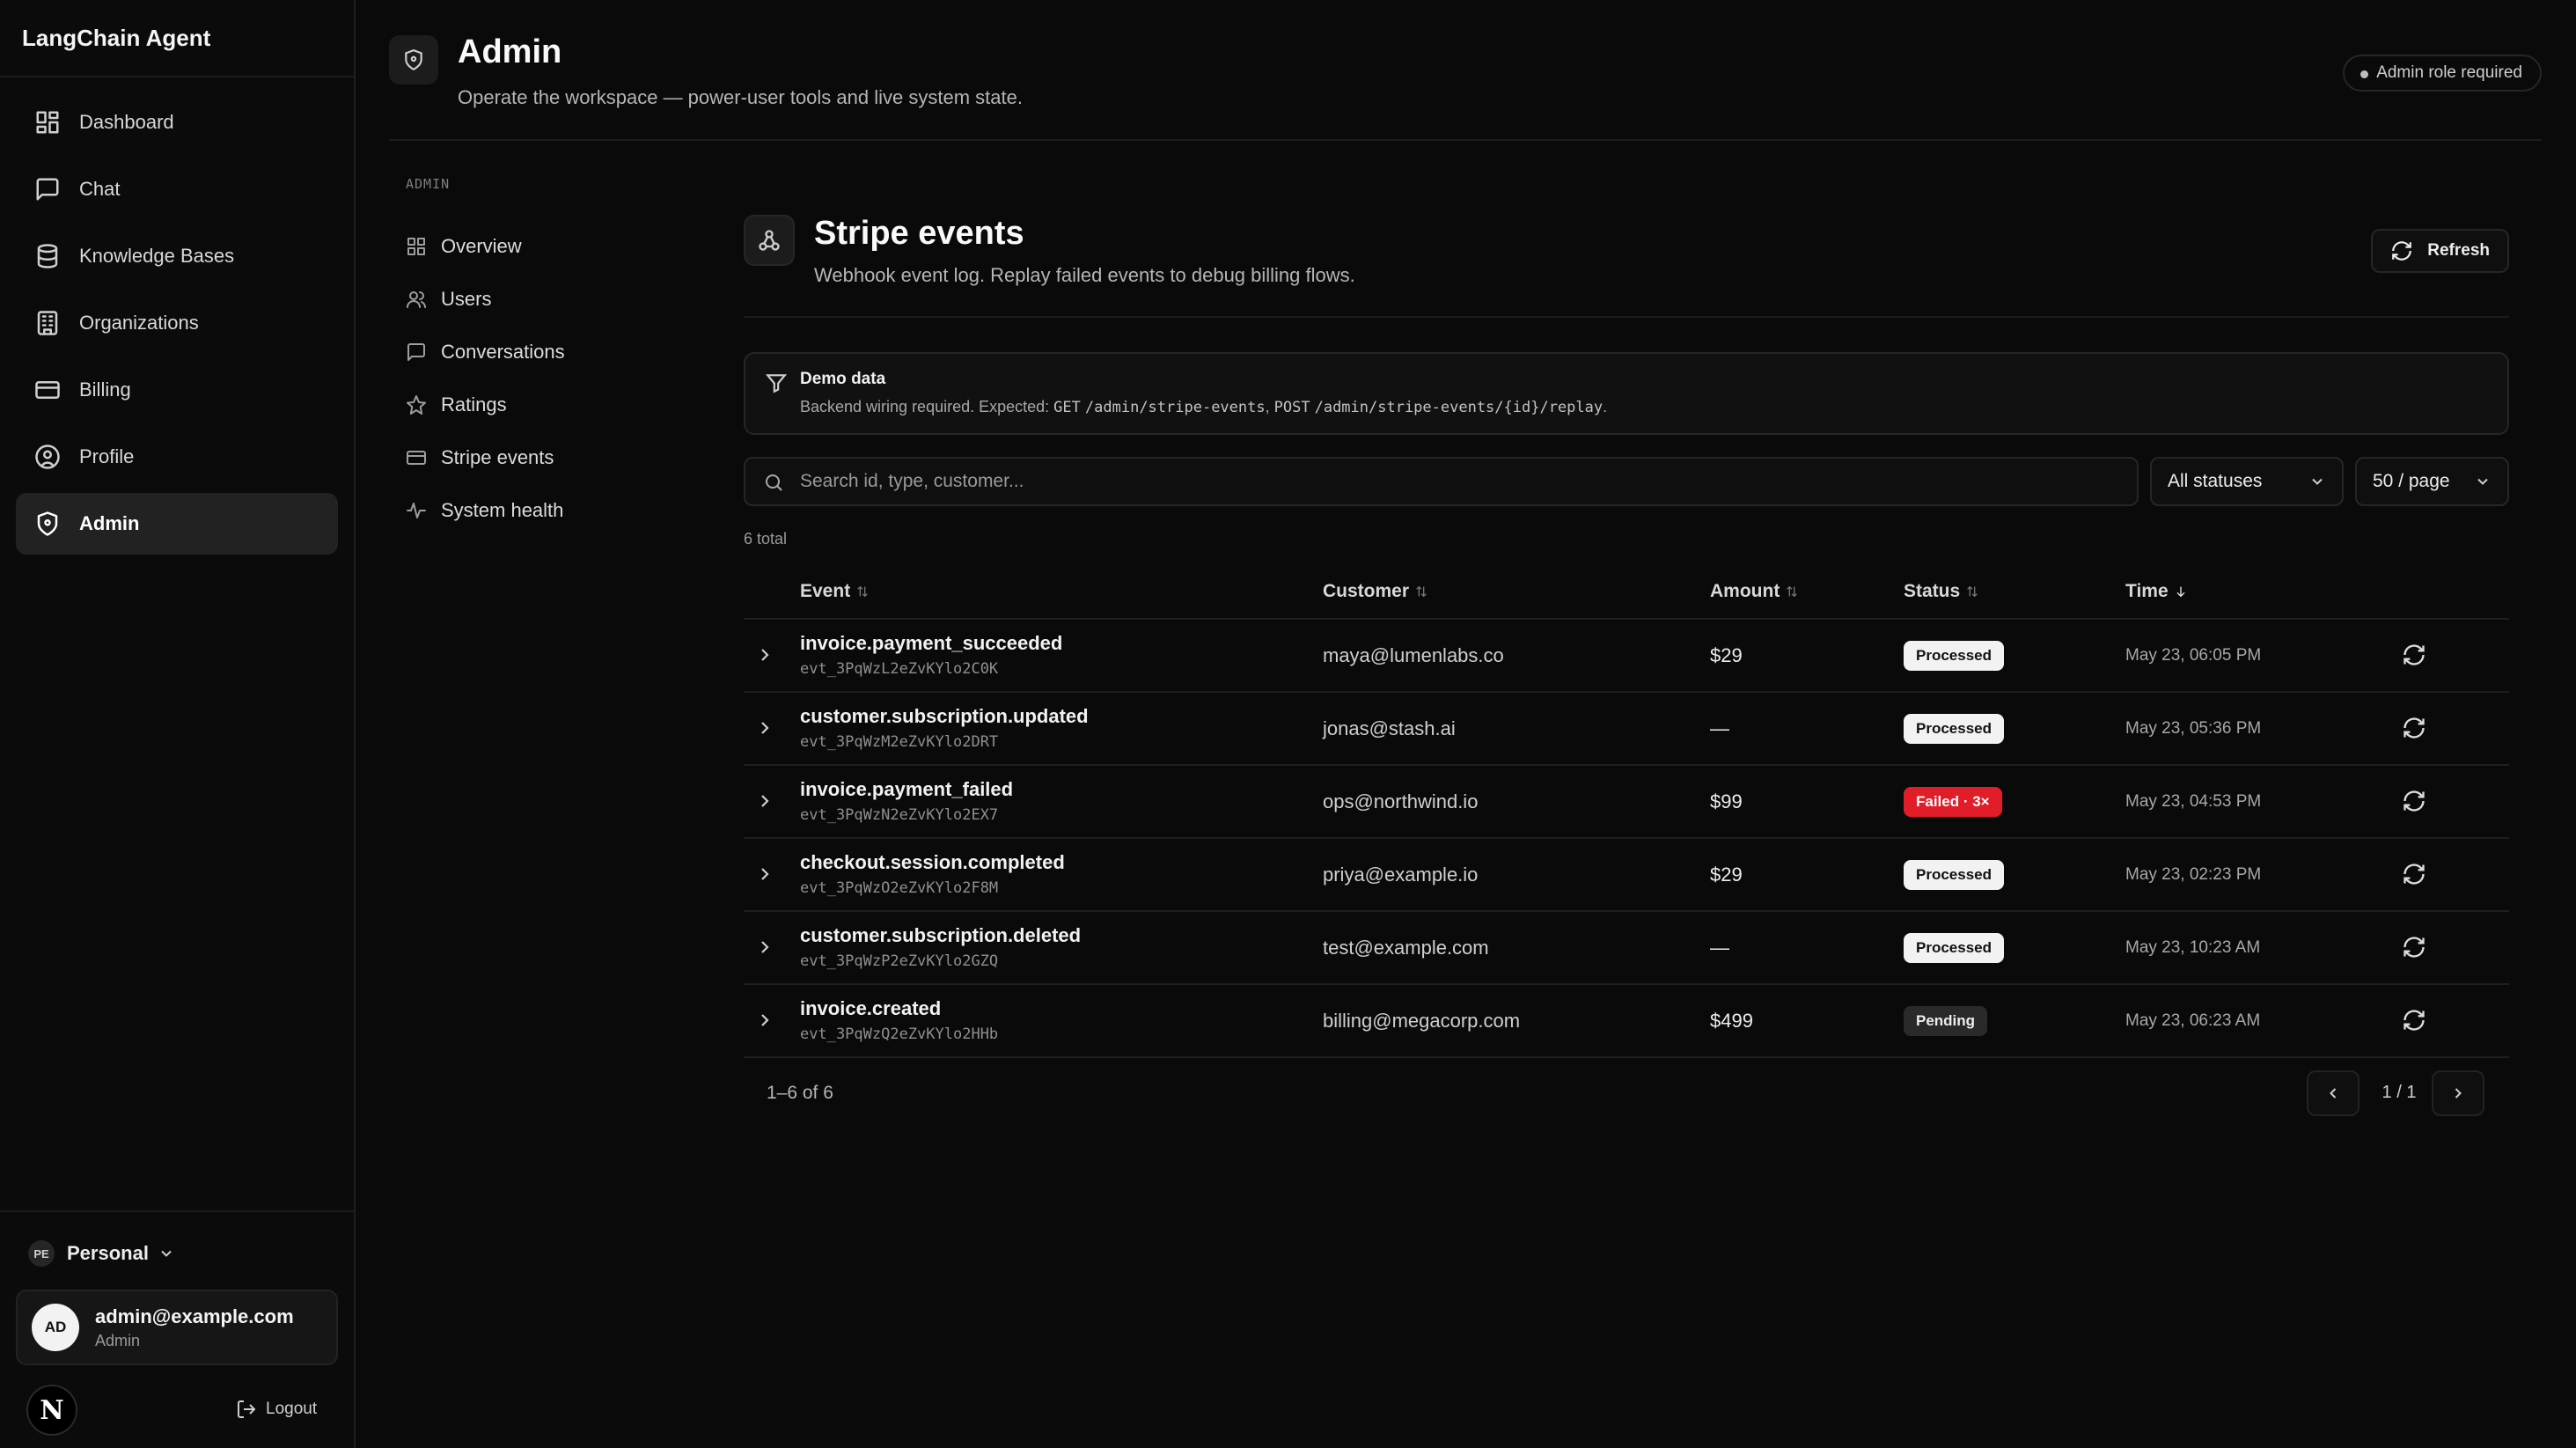 This screenshot has height=1448, width=2576. Describe the element at coordinates (2247, 481) in the screenshot. I see `status-filter-select: All statuses` at that location.